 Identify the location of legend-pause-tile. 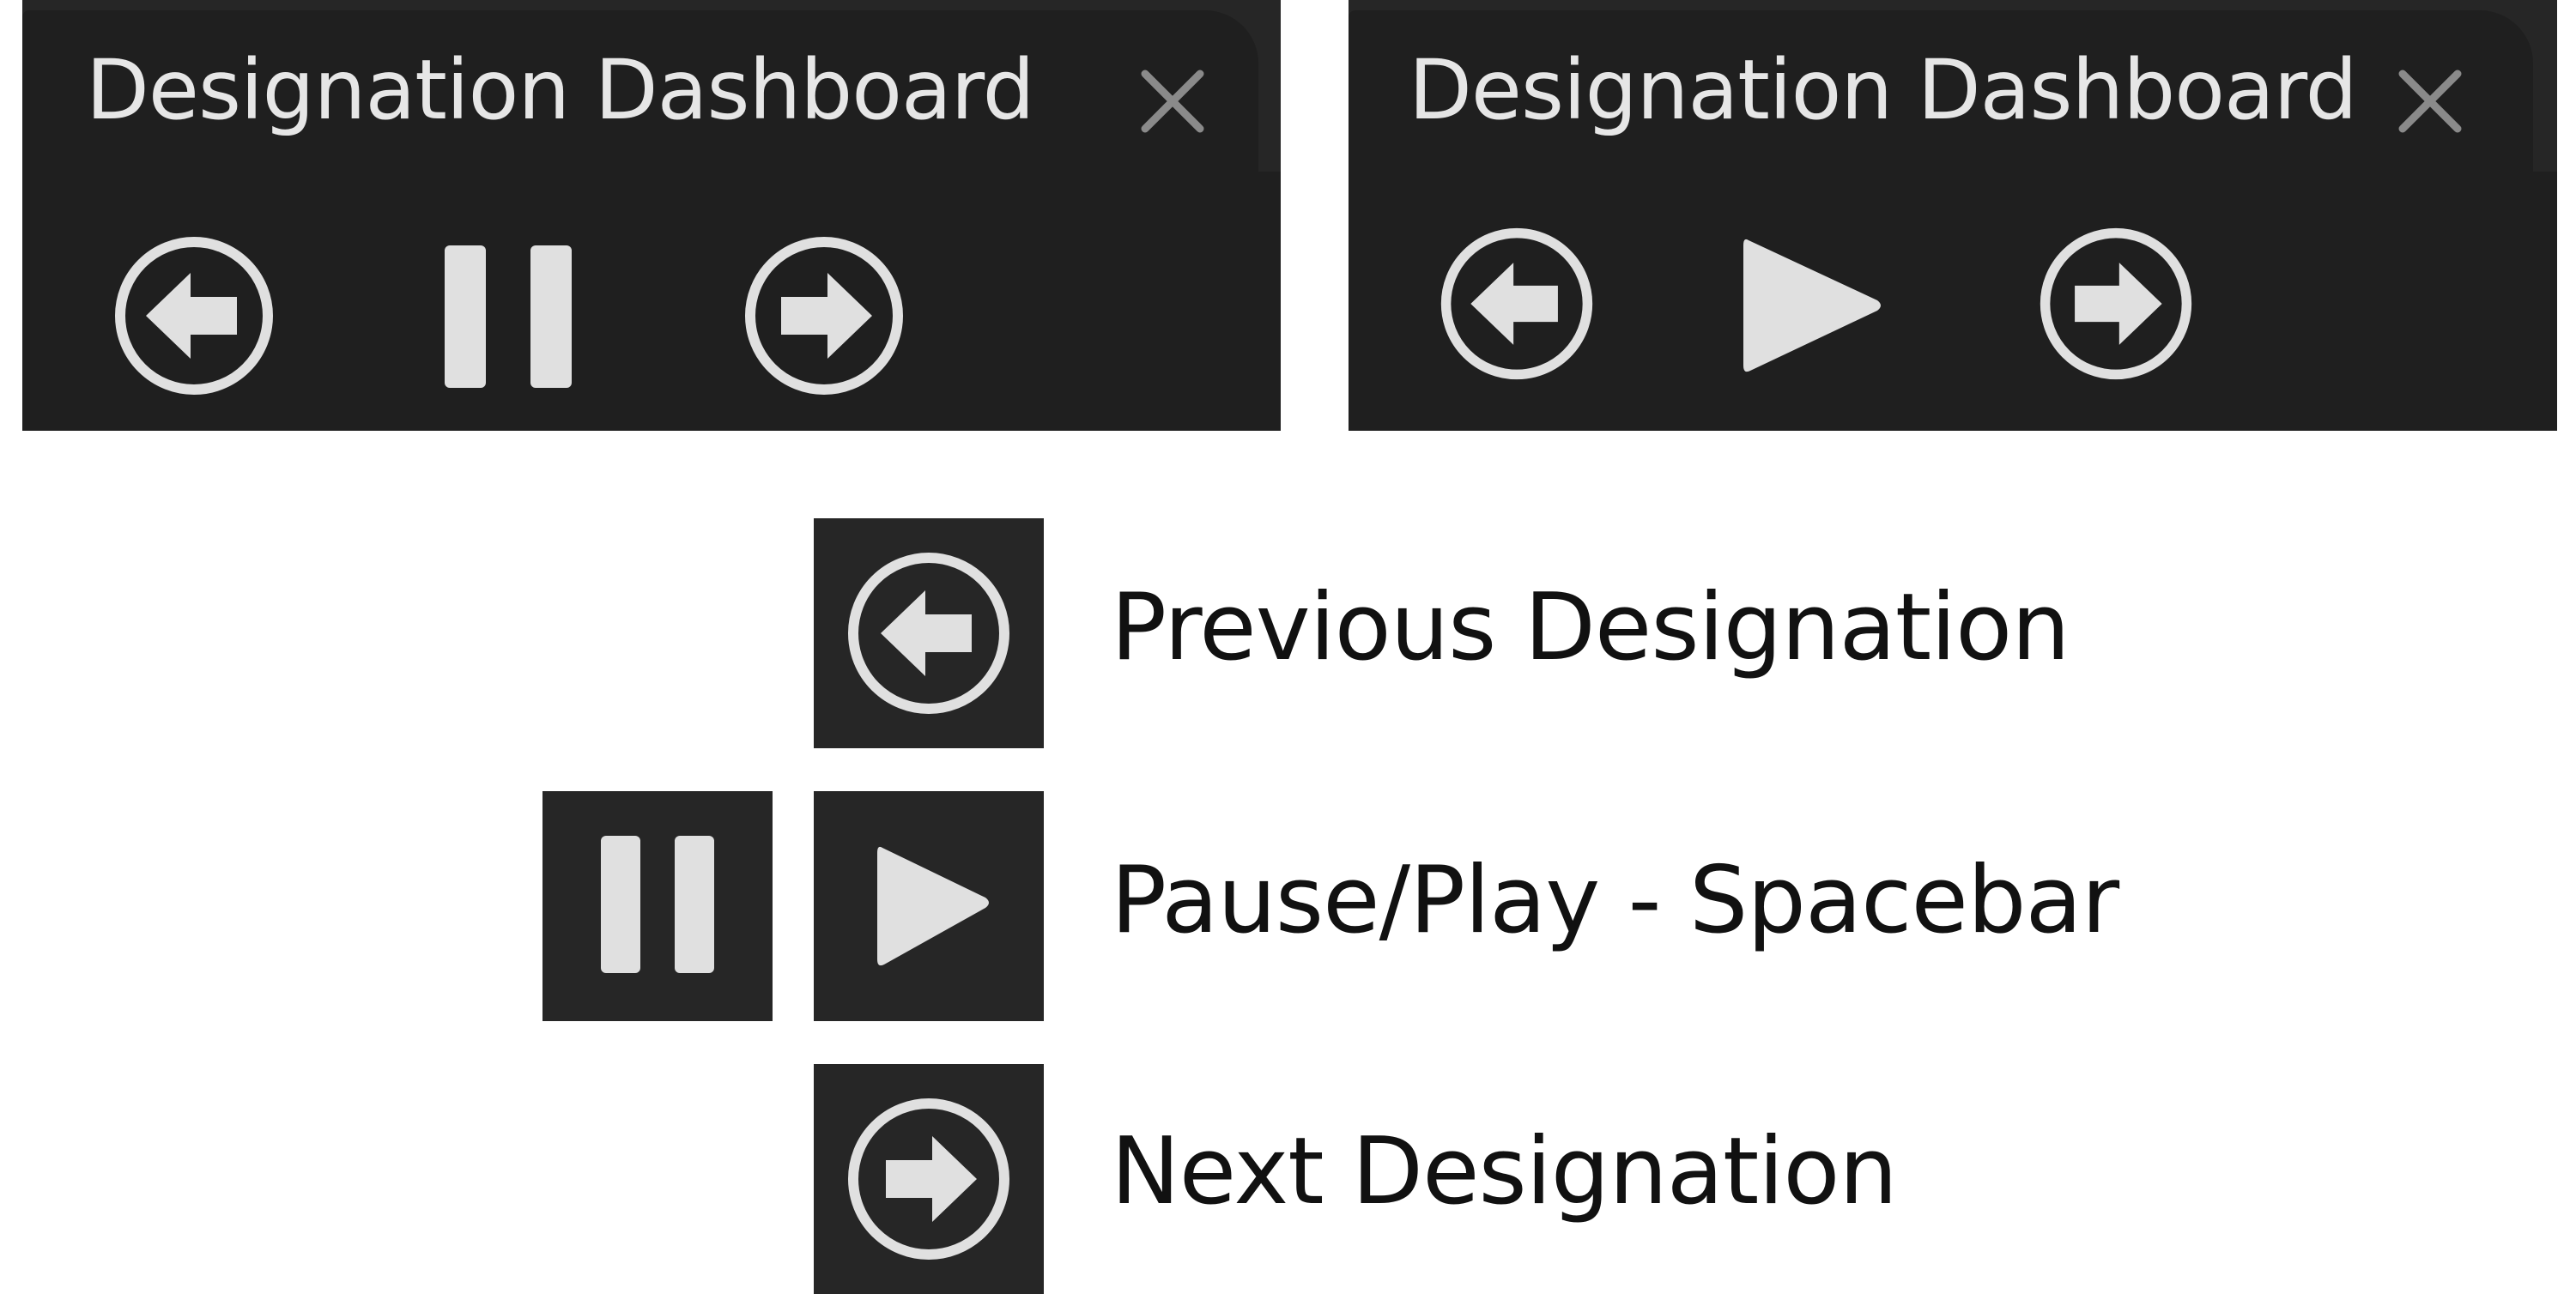
(657, 906).